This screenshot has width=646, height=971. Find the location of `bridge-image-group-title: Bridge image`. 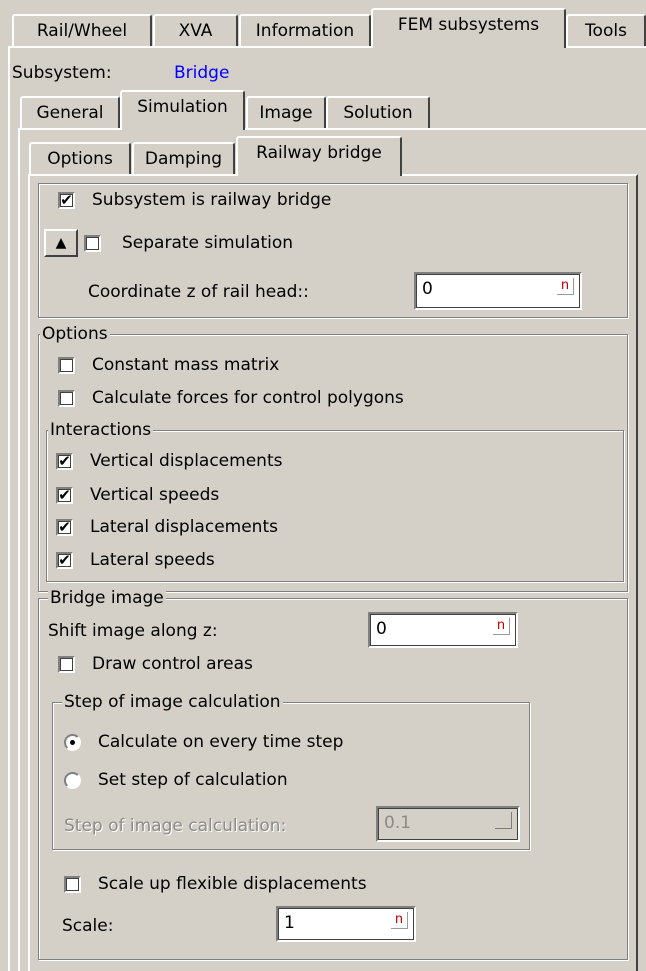

bridge-image-group-title: Bridge image is located at coordinates (107, 598).